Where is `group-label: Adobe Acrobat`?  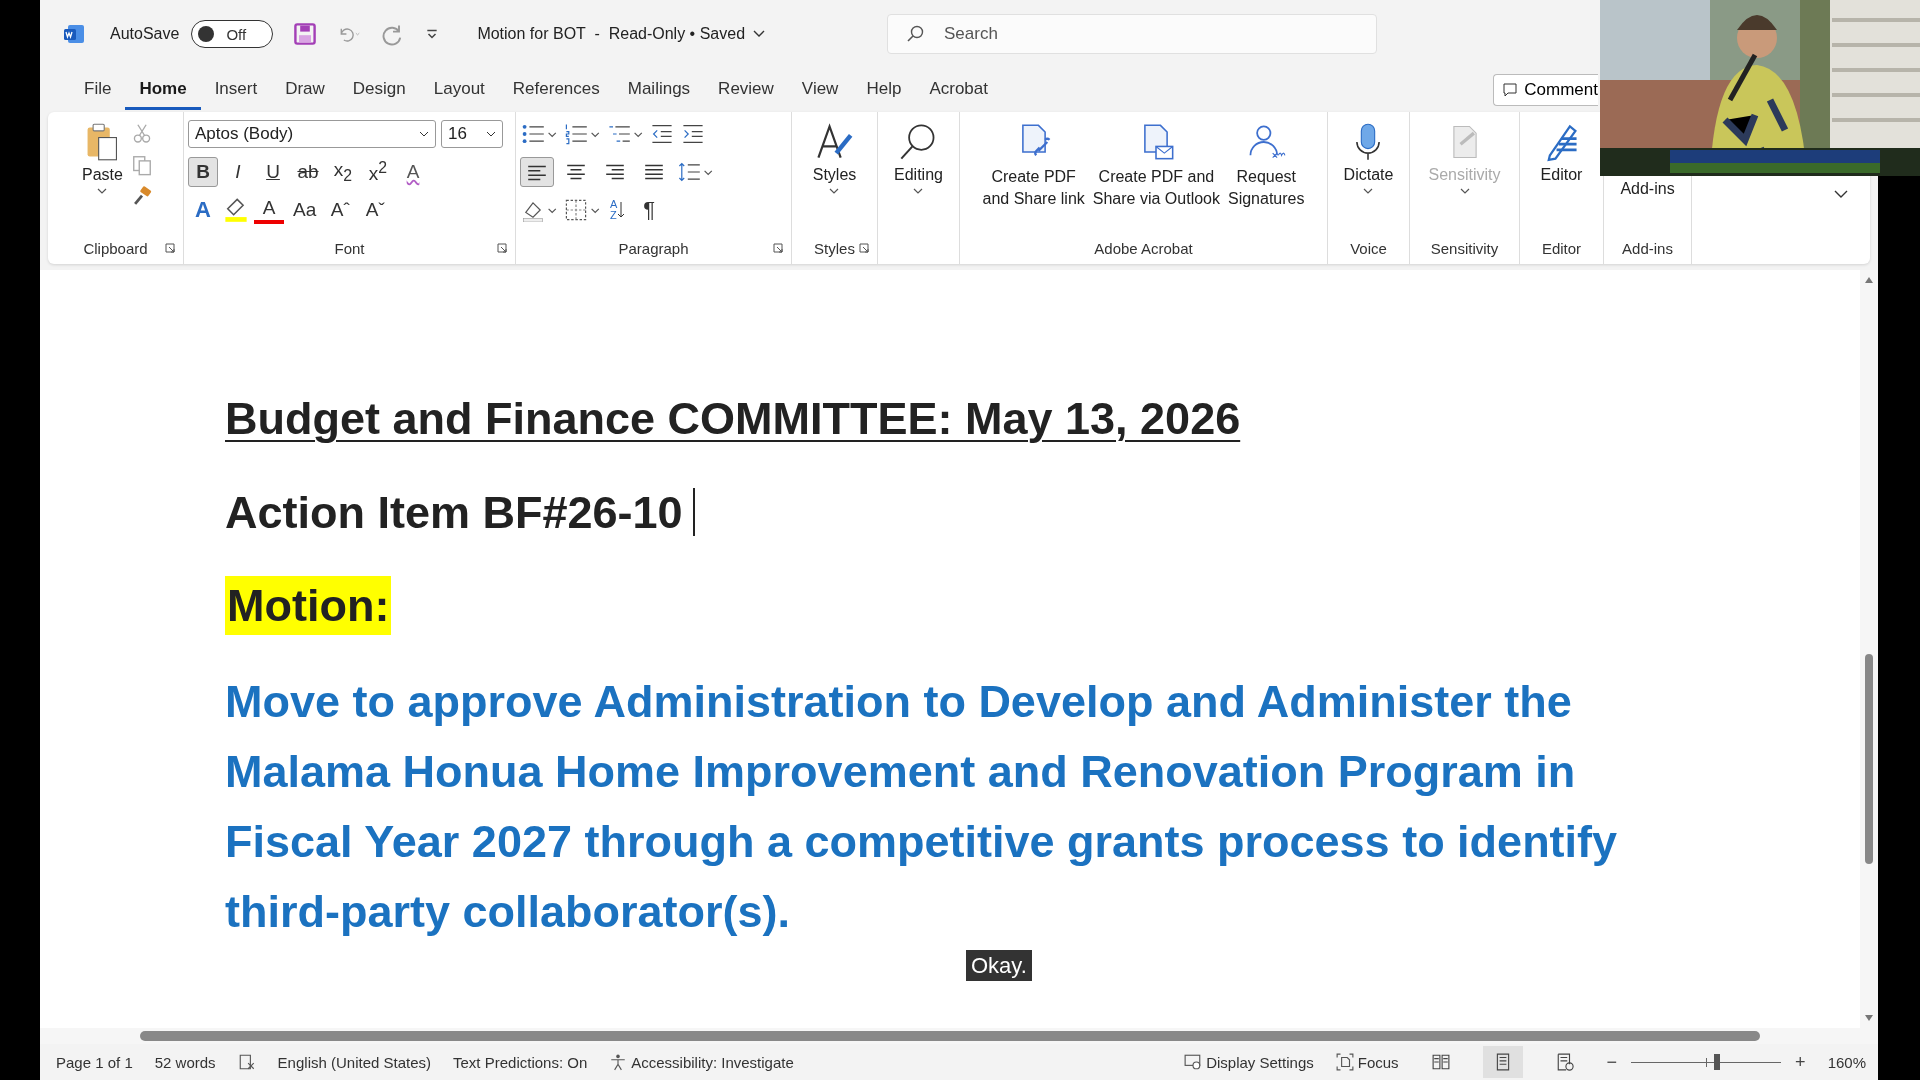 group-label: Adobe Acrobat is located at coordinates (1143, 248).